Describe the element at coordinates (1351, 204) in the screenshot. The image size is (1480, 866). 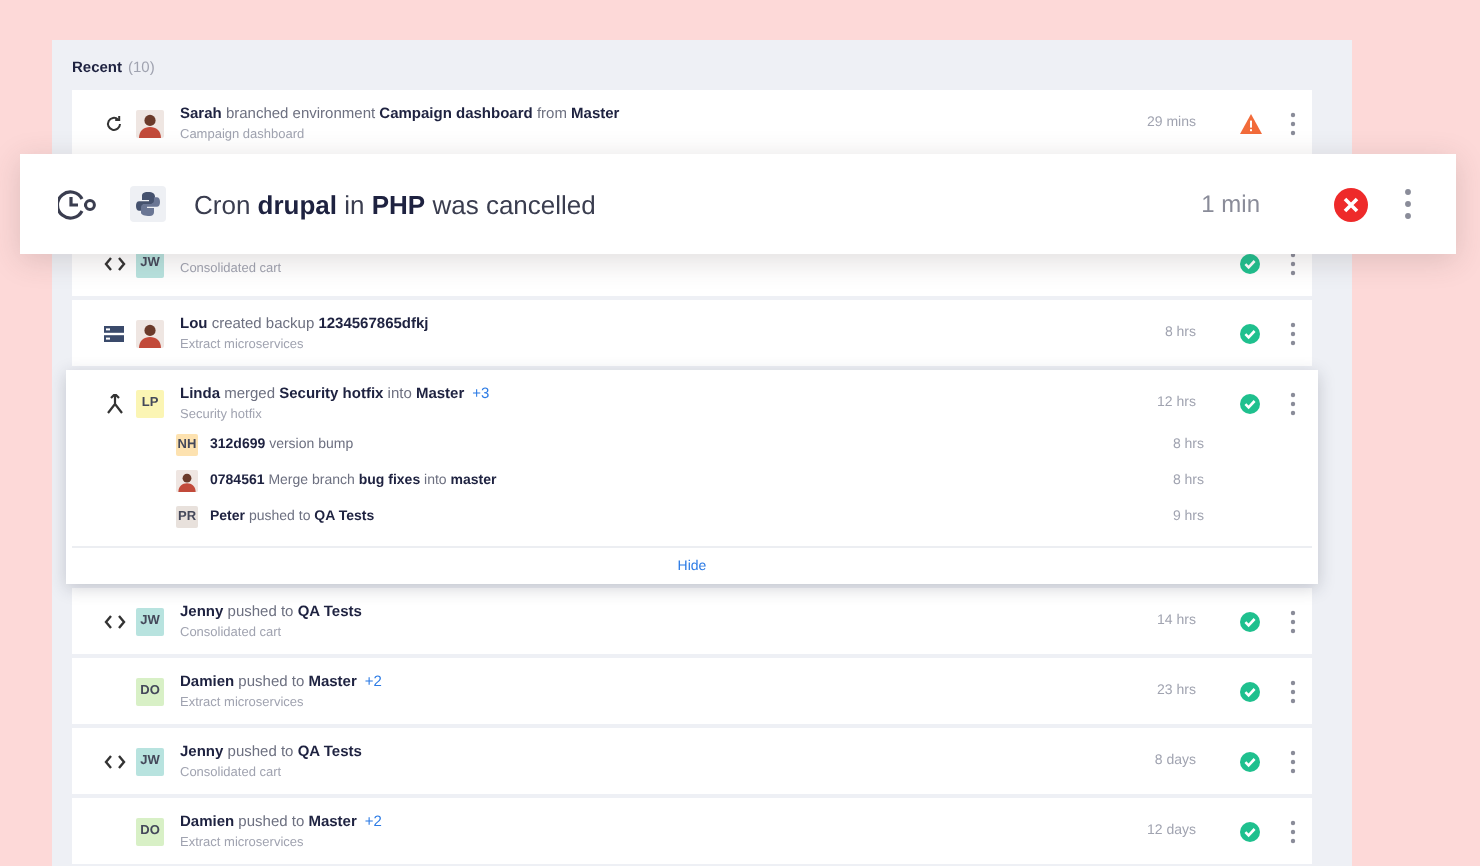
I see `error-icon` at that location.